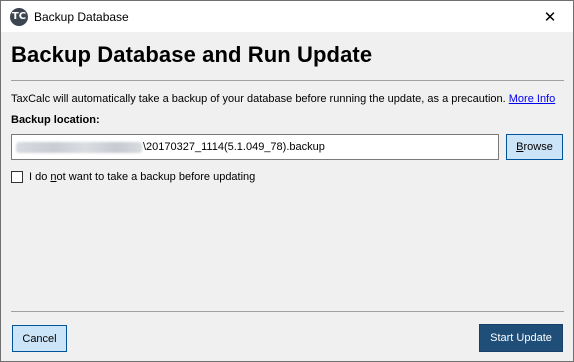  Describe the element at coordinates (17, 177) in the screenshot. I see `no-backup-checkbox` at that location.